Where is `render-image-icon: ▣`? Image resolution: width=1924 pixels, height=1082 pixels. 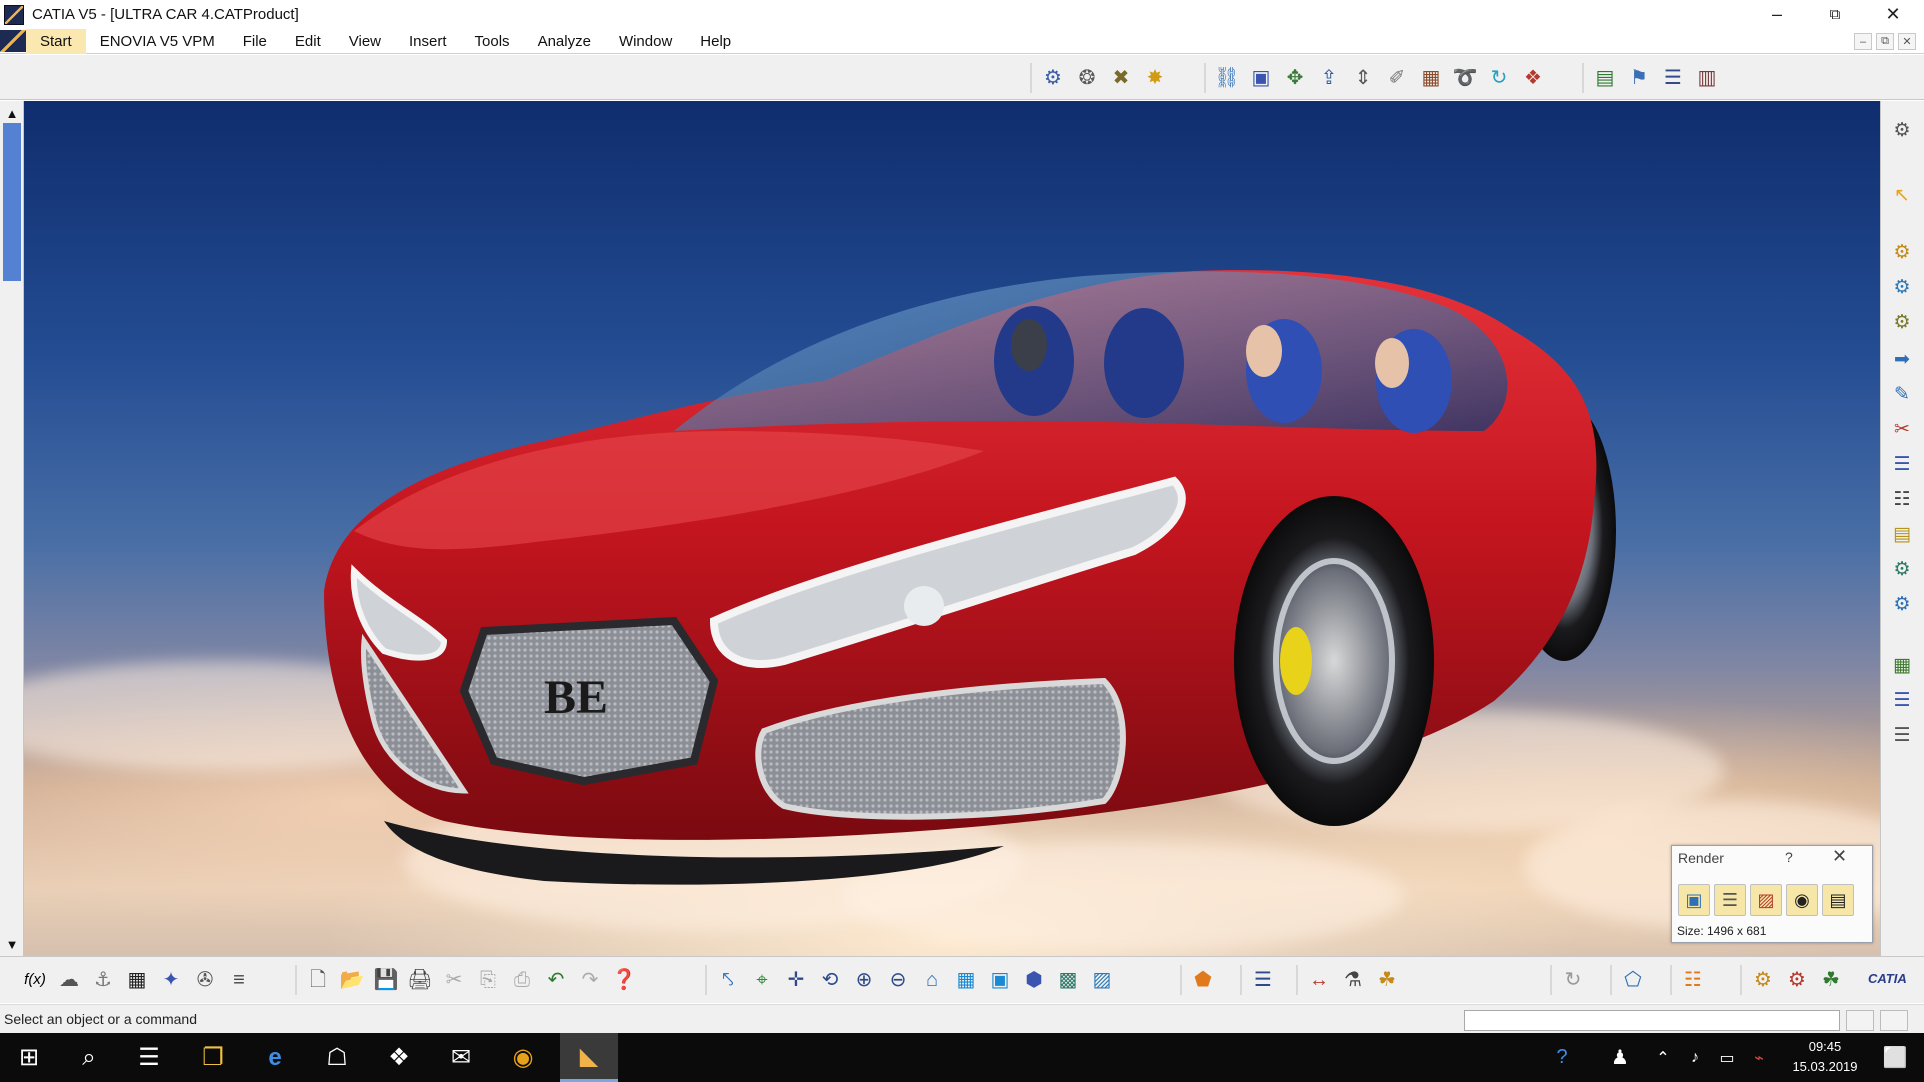
render-image-icon: ▣ is located at coordinates (1694, 900).